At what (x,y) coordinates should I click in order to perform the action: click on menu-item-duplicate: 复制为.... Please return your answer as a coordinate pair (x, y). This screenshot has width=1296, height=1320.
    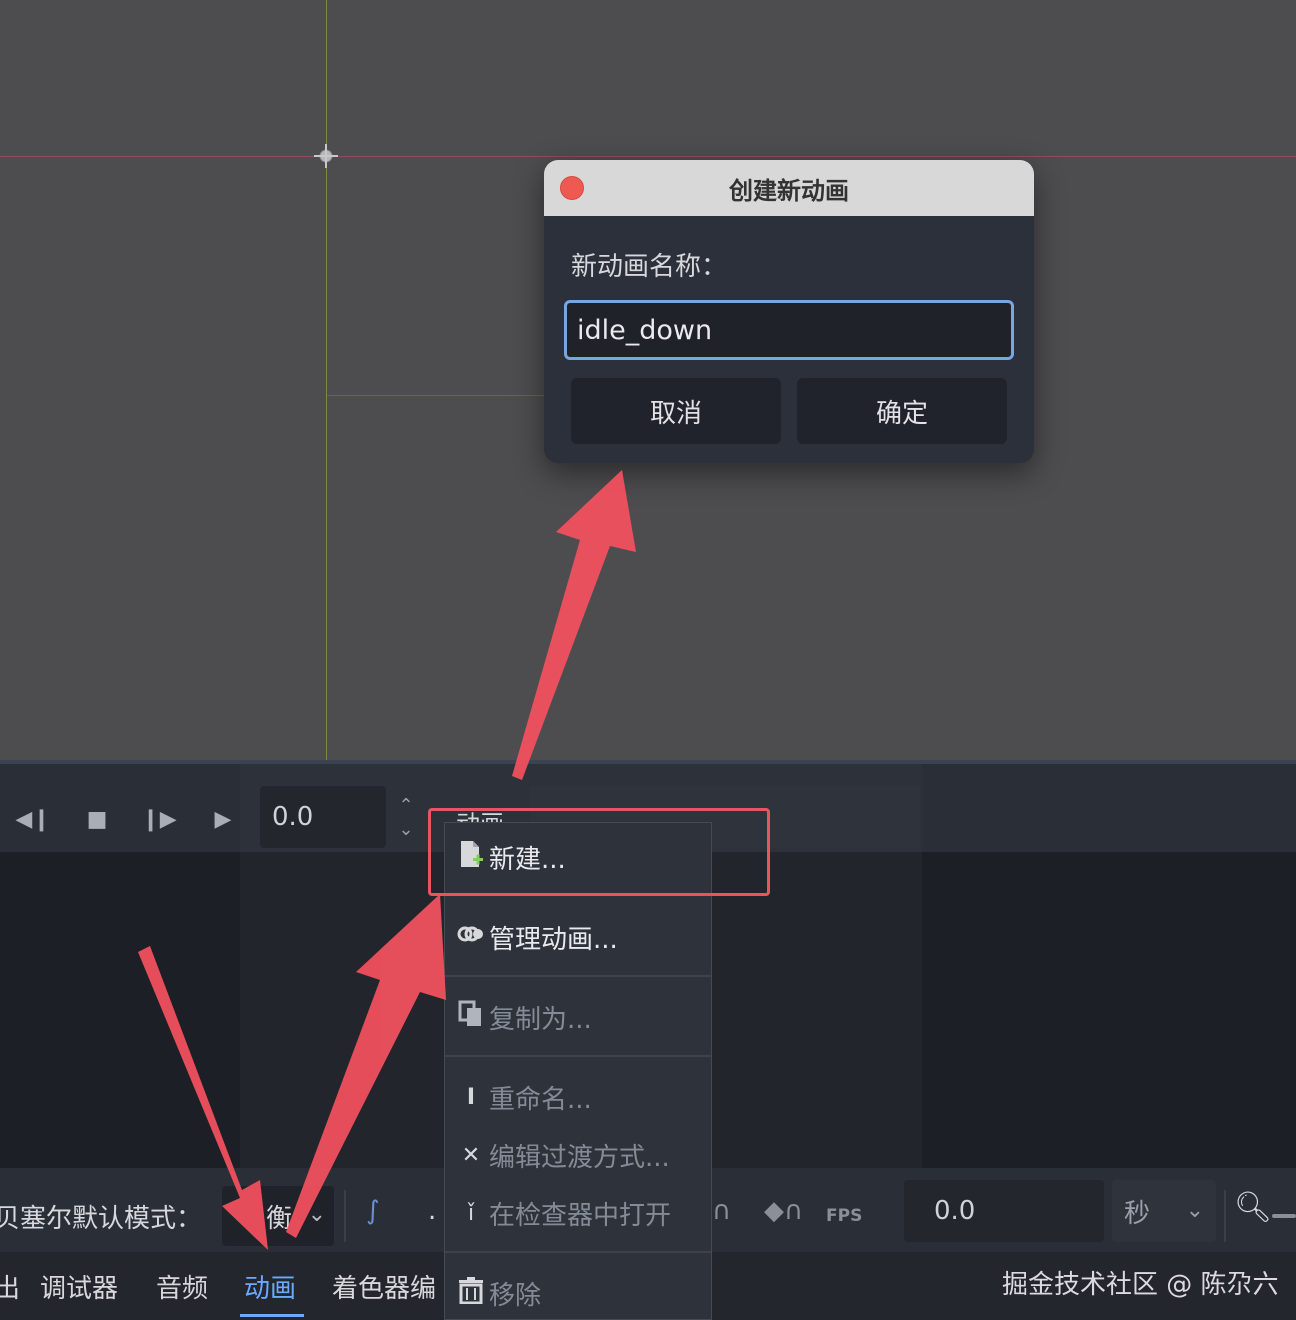
    Looking at the image, I should click on (578, 1017).